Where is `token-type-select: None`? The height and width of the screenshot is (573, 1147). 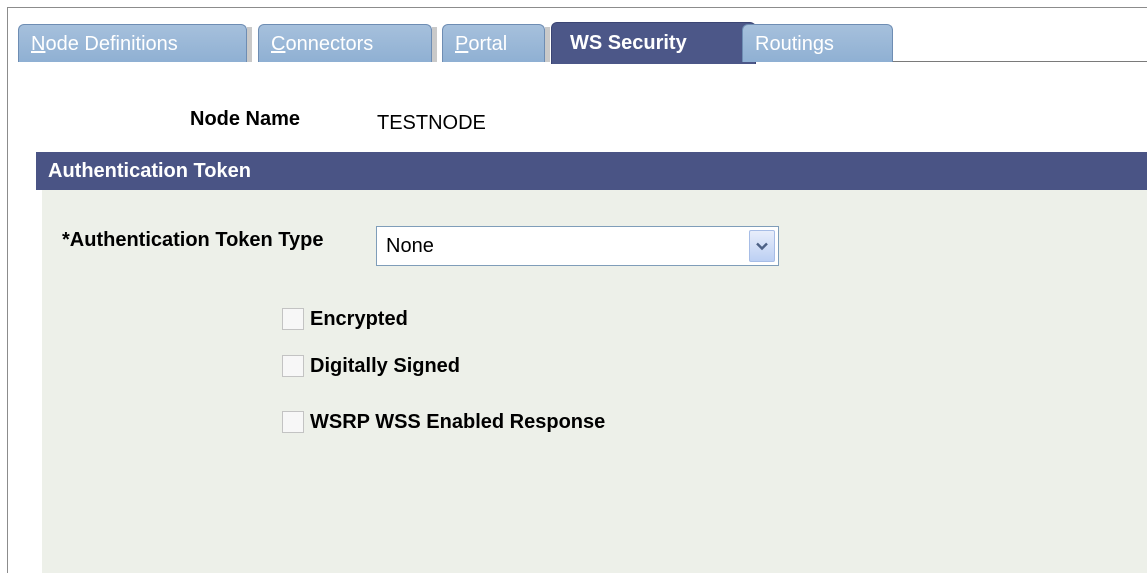 token-type-select: None is located at coordinates (577, 246).